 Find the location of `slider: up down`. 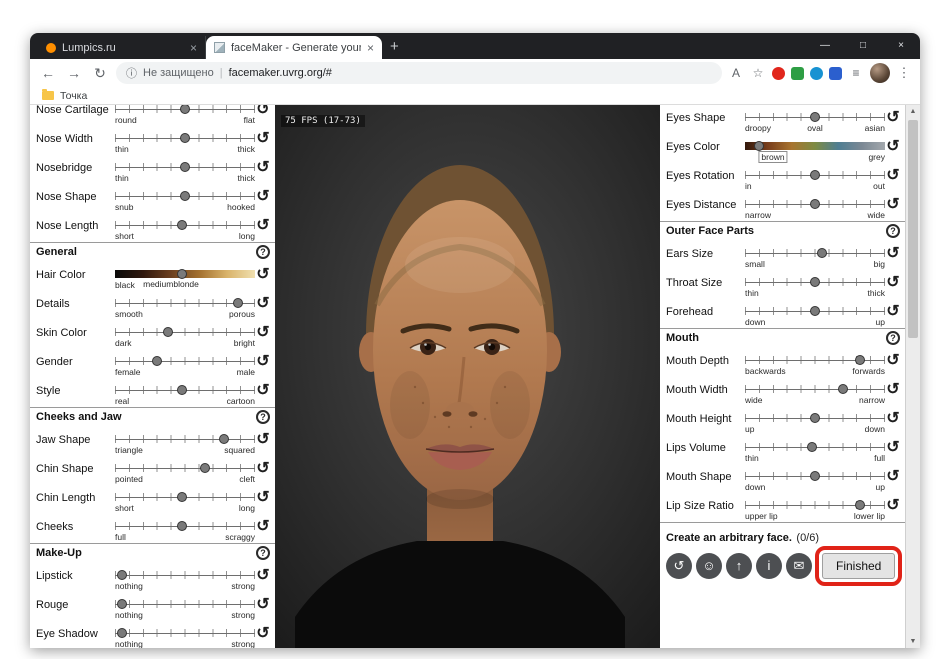

slider: up down is located at coordinates (815, 422).